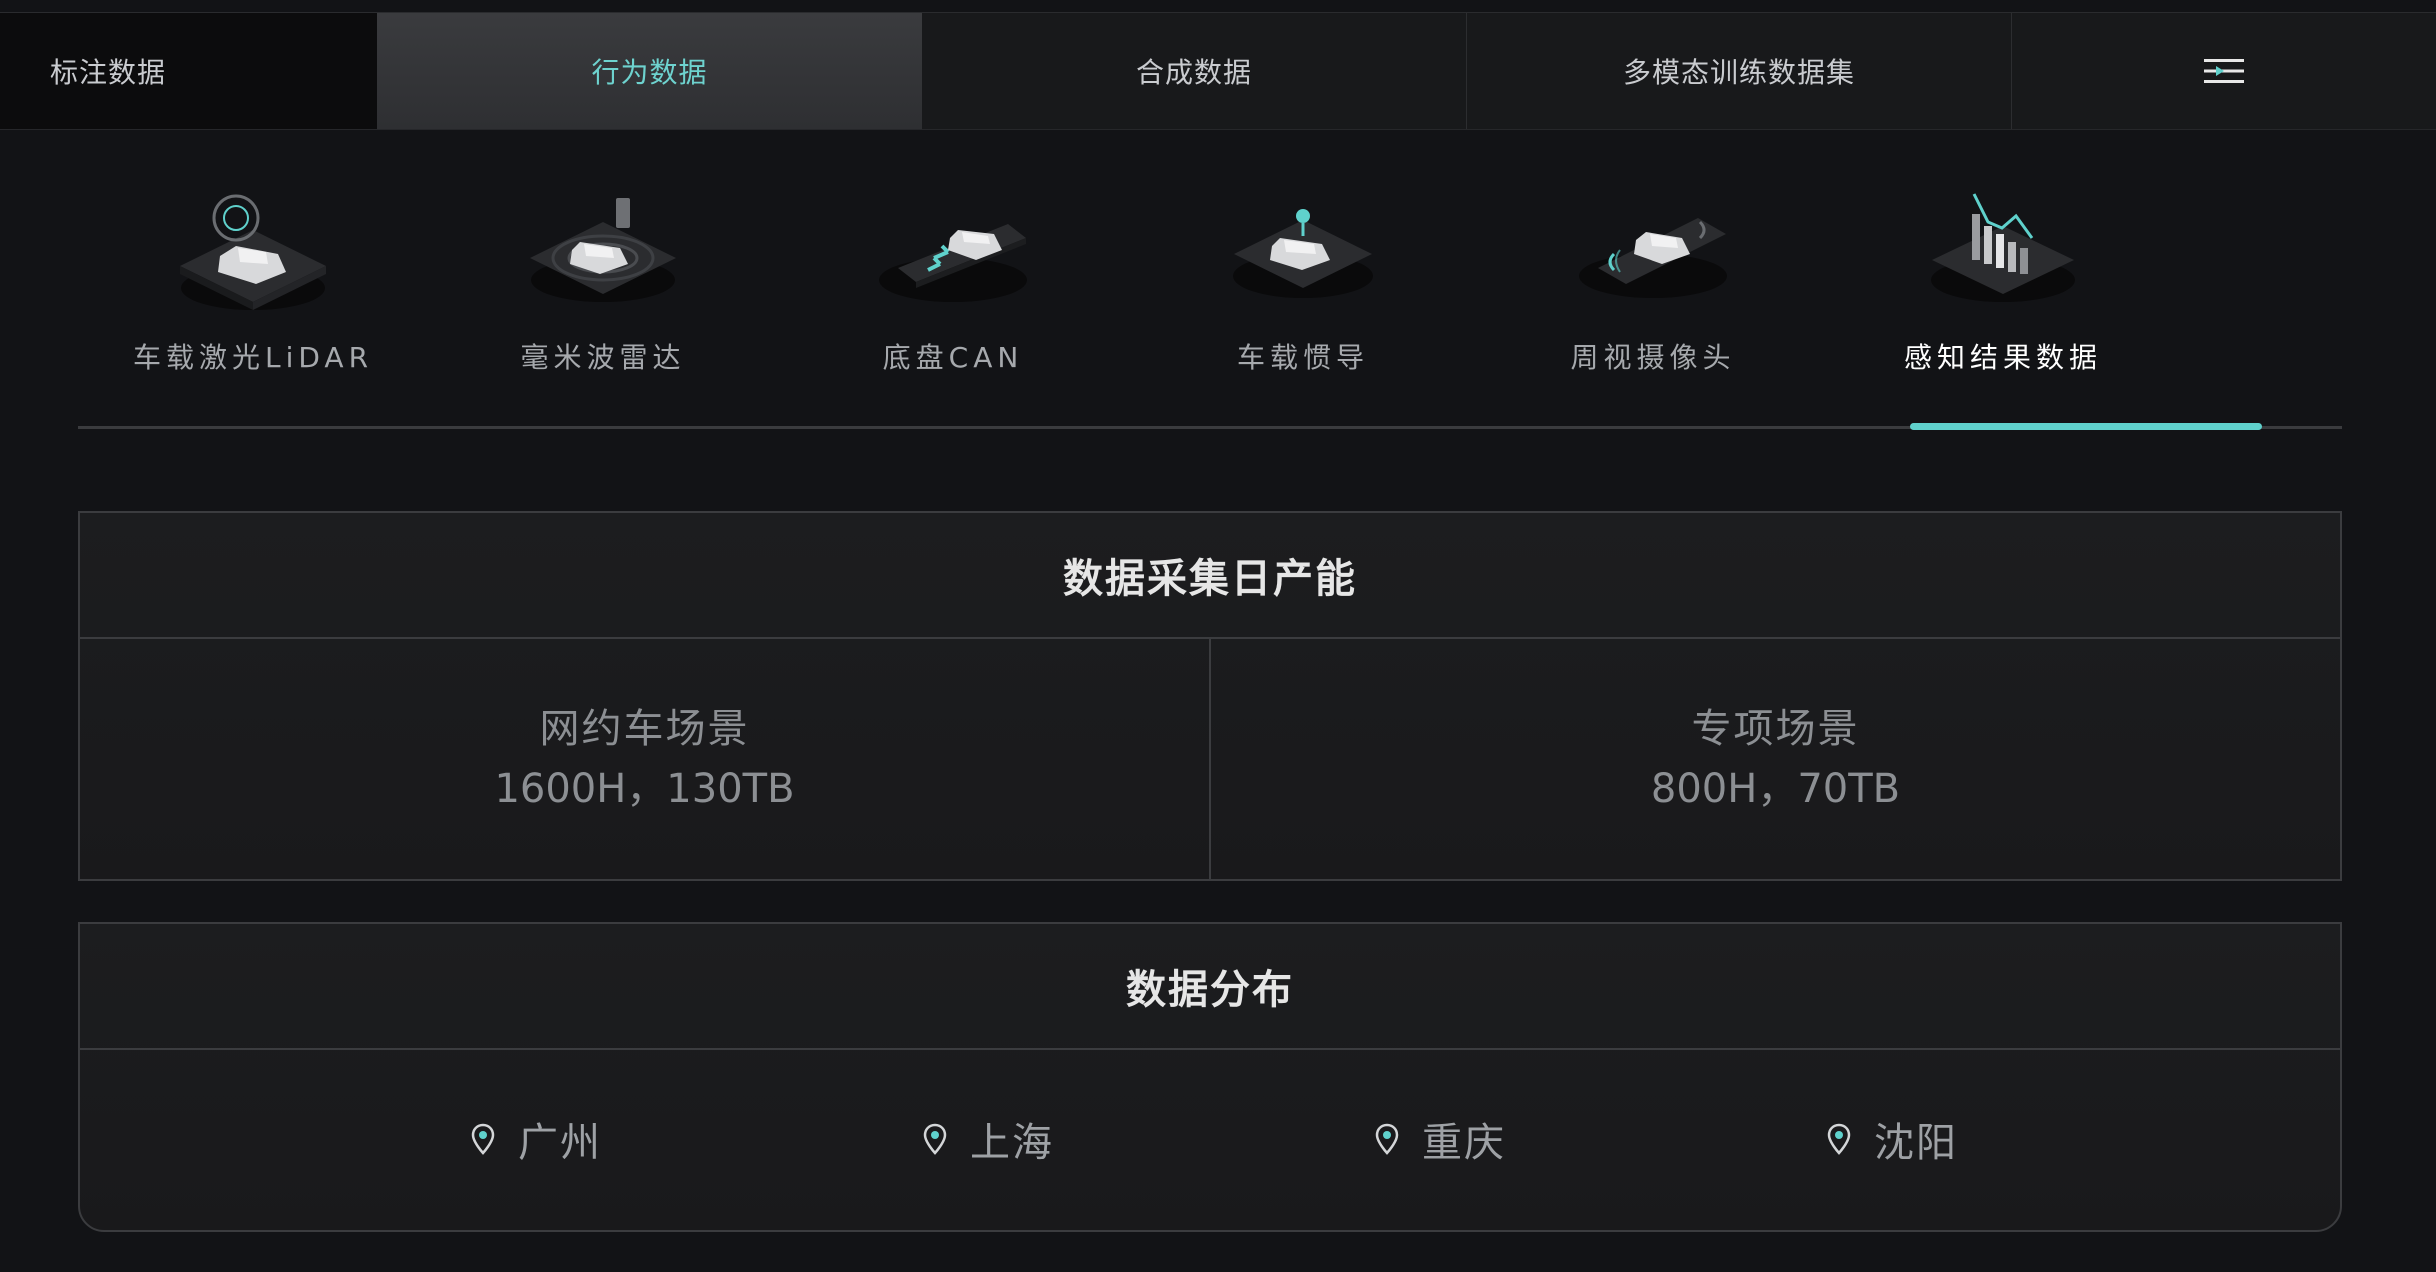  Describe the element at coordinates (1464, 1143) in the screenshot. I see `city-name: 重庆` at that location.